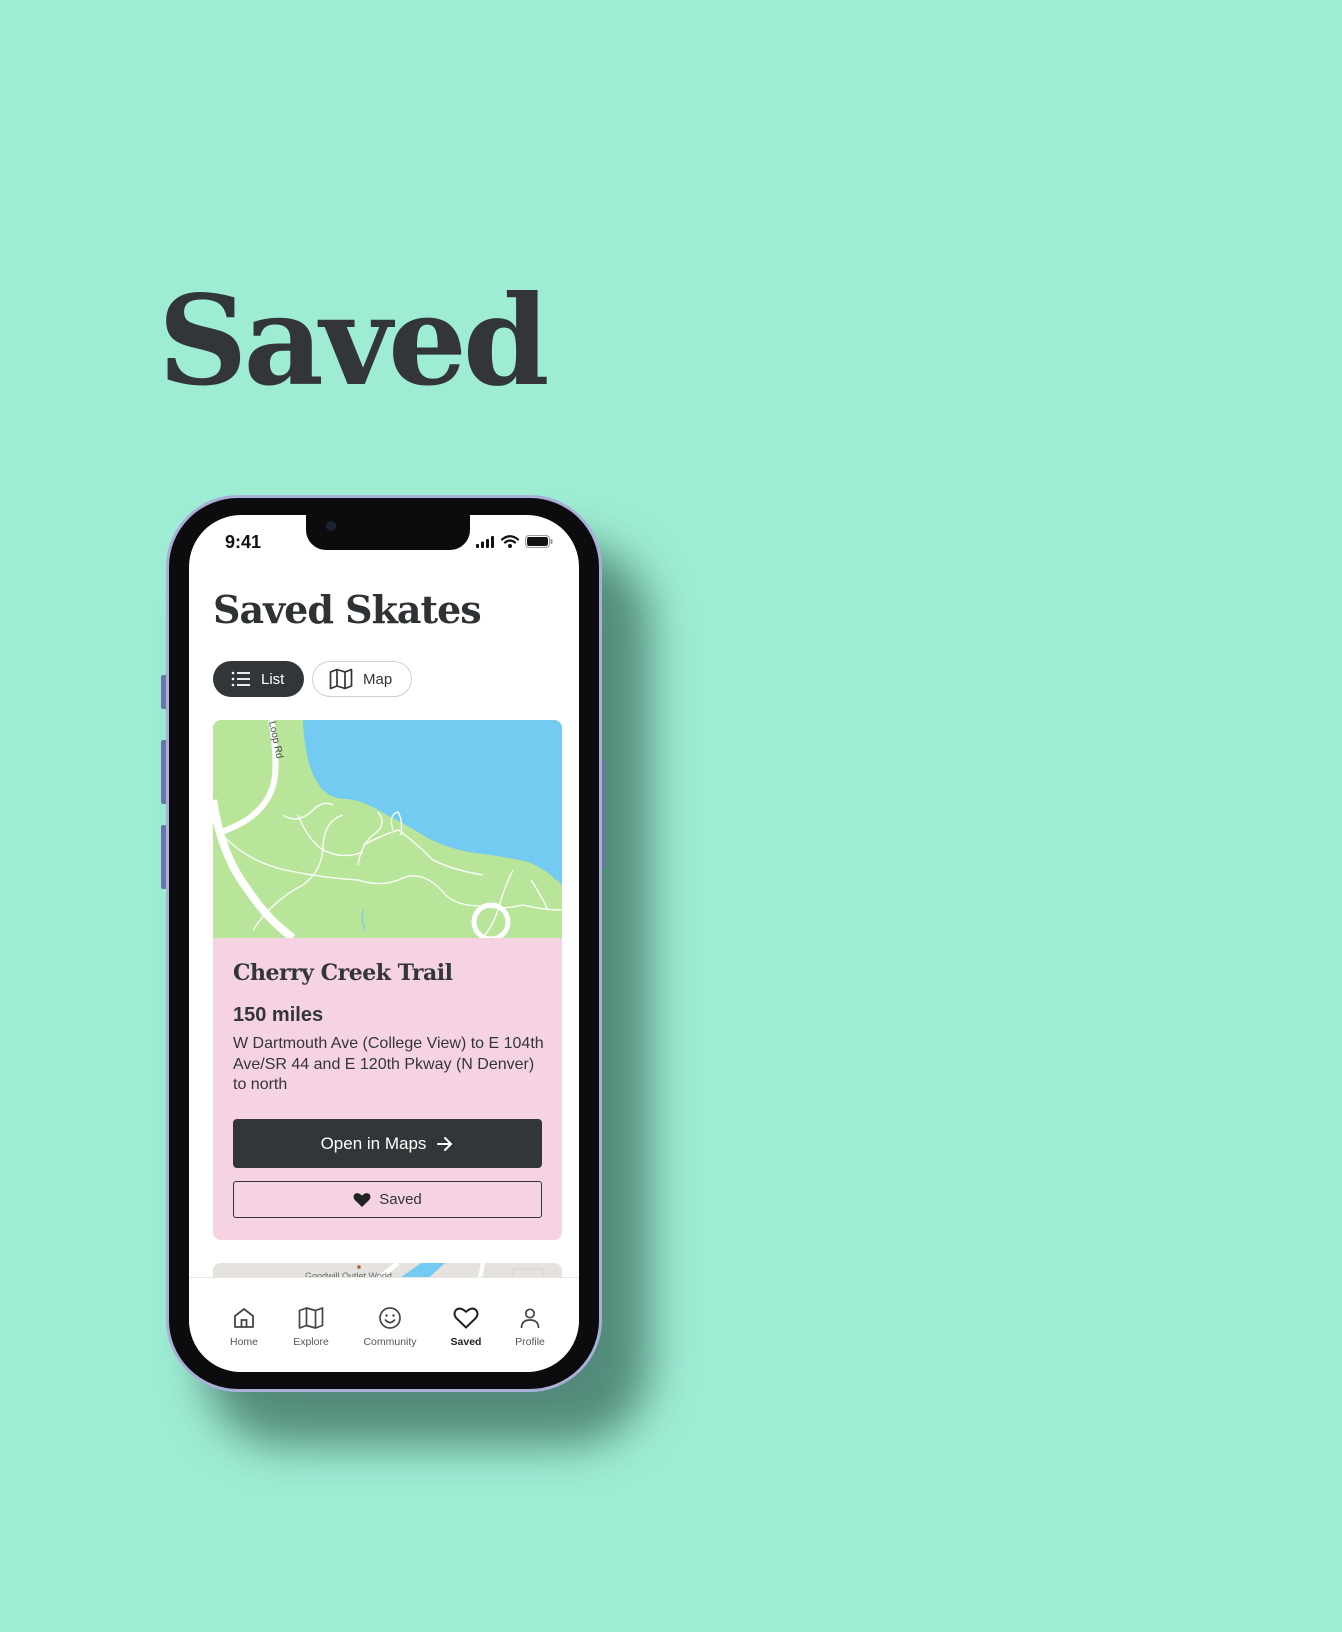  Describe the element at coordinates (445, 1143) in the screenshot. I see `arrow-right-icon` at that location.